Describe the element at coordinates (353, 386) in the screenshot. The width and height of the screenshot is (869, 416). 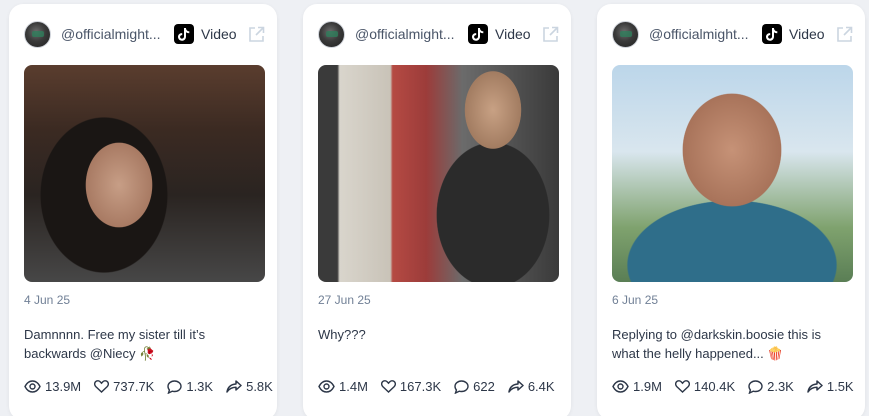
I see `views-count: 1.4M` at that location.